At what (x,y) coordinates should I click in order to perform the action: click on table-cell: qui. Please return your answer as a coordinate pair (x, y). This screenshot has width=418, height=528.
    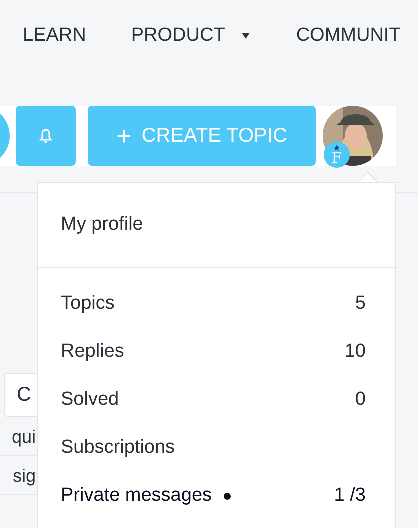
    Looking at the image, I should click on (24, 437).